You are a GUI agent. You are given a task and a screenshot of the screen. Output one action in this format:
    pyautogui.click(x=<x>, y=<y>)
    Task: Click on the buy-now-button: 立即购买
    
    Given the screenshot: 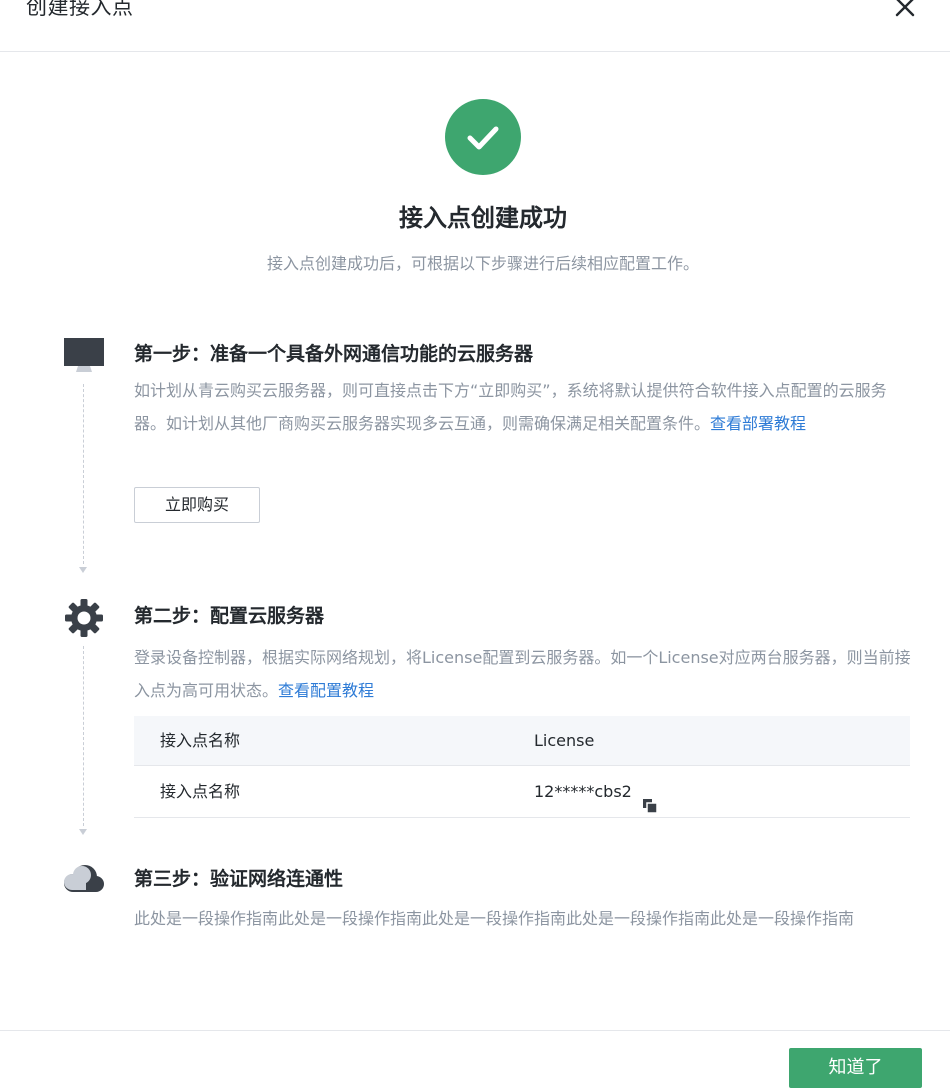 What is the action you would take?
    pyautogui.click(x=197, y=505)
    